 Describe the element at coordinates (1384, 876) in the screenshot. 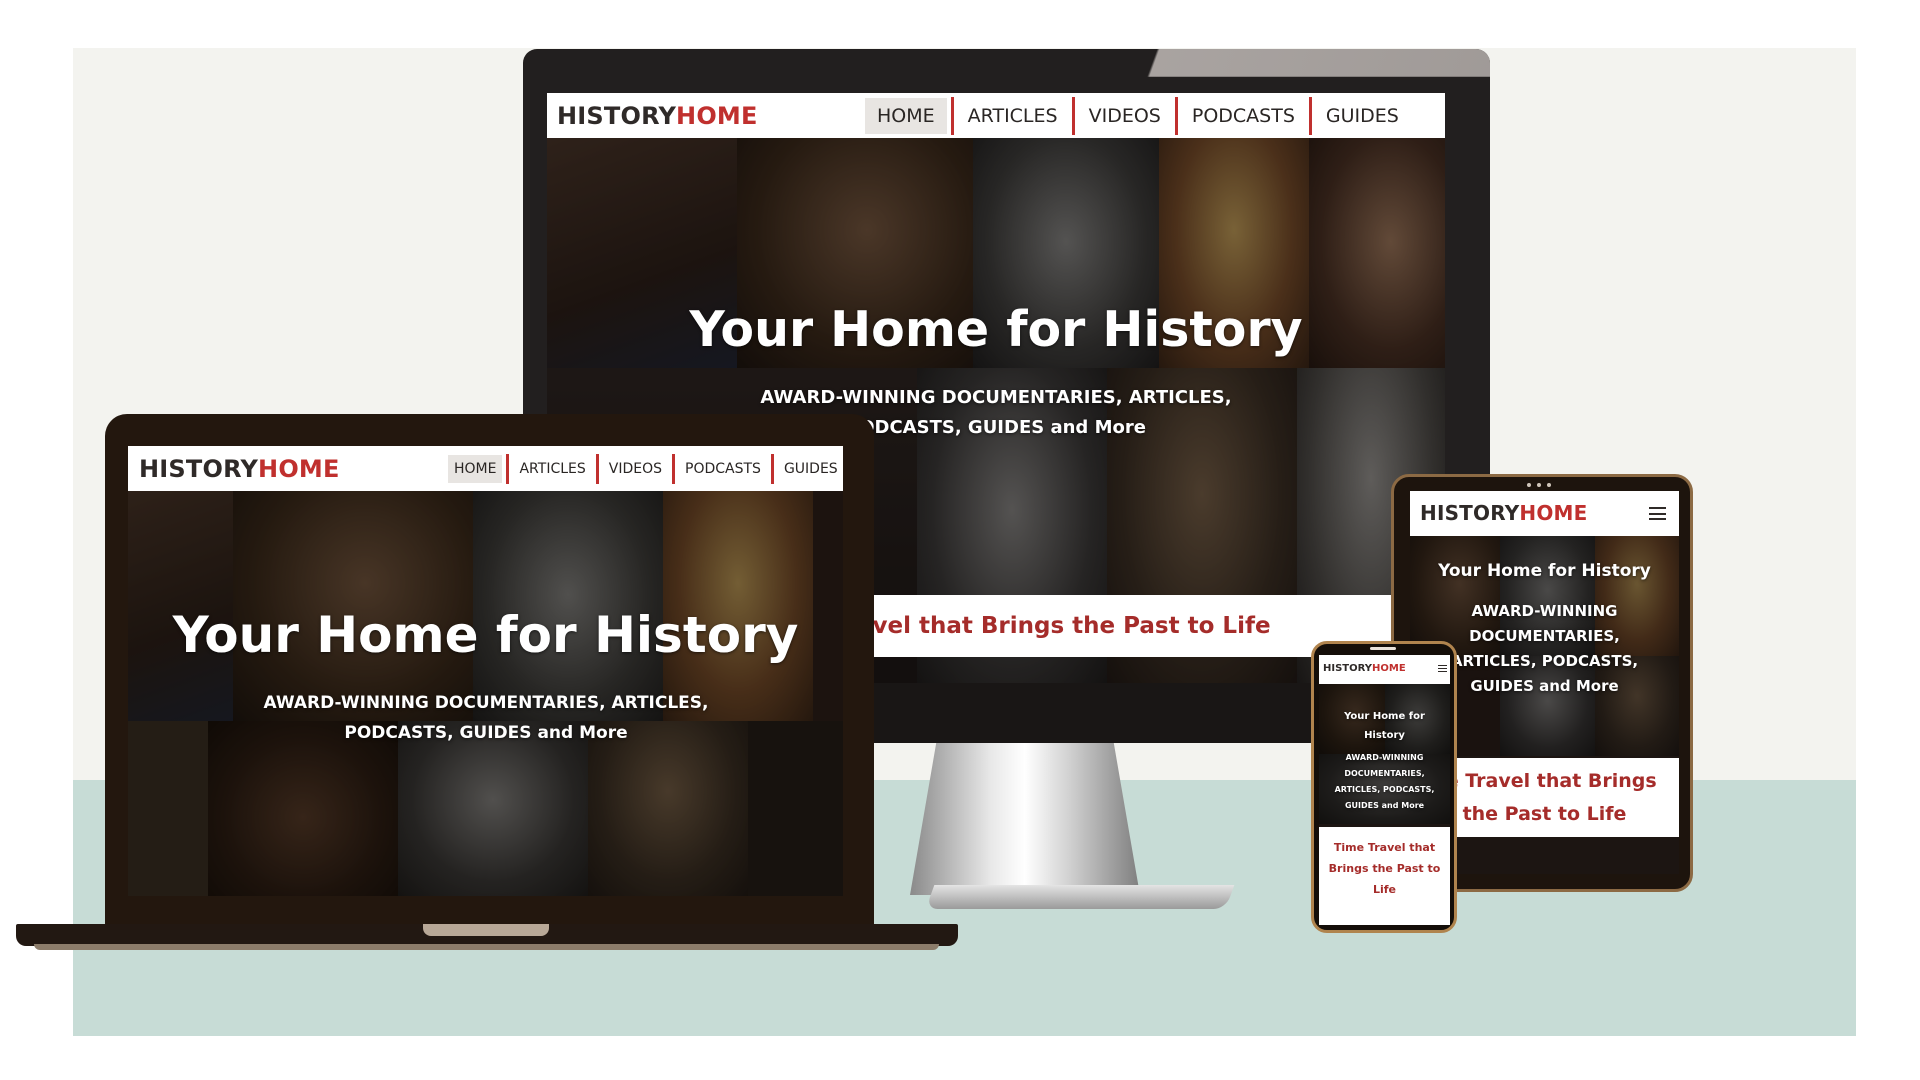

I see `hero-tagline: Time Travel that Brings the Past to Life` at that location.